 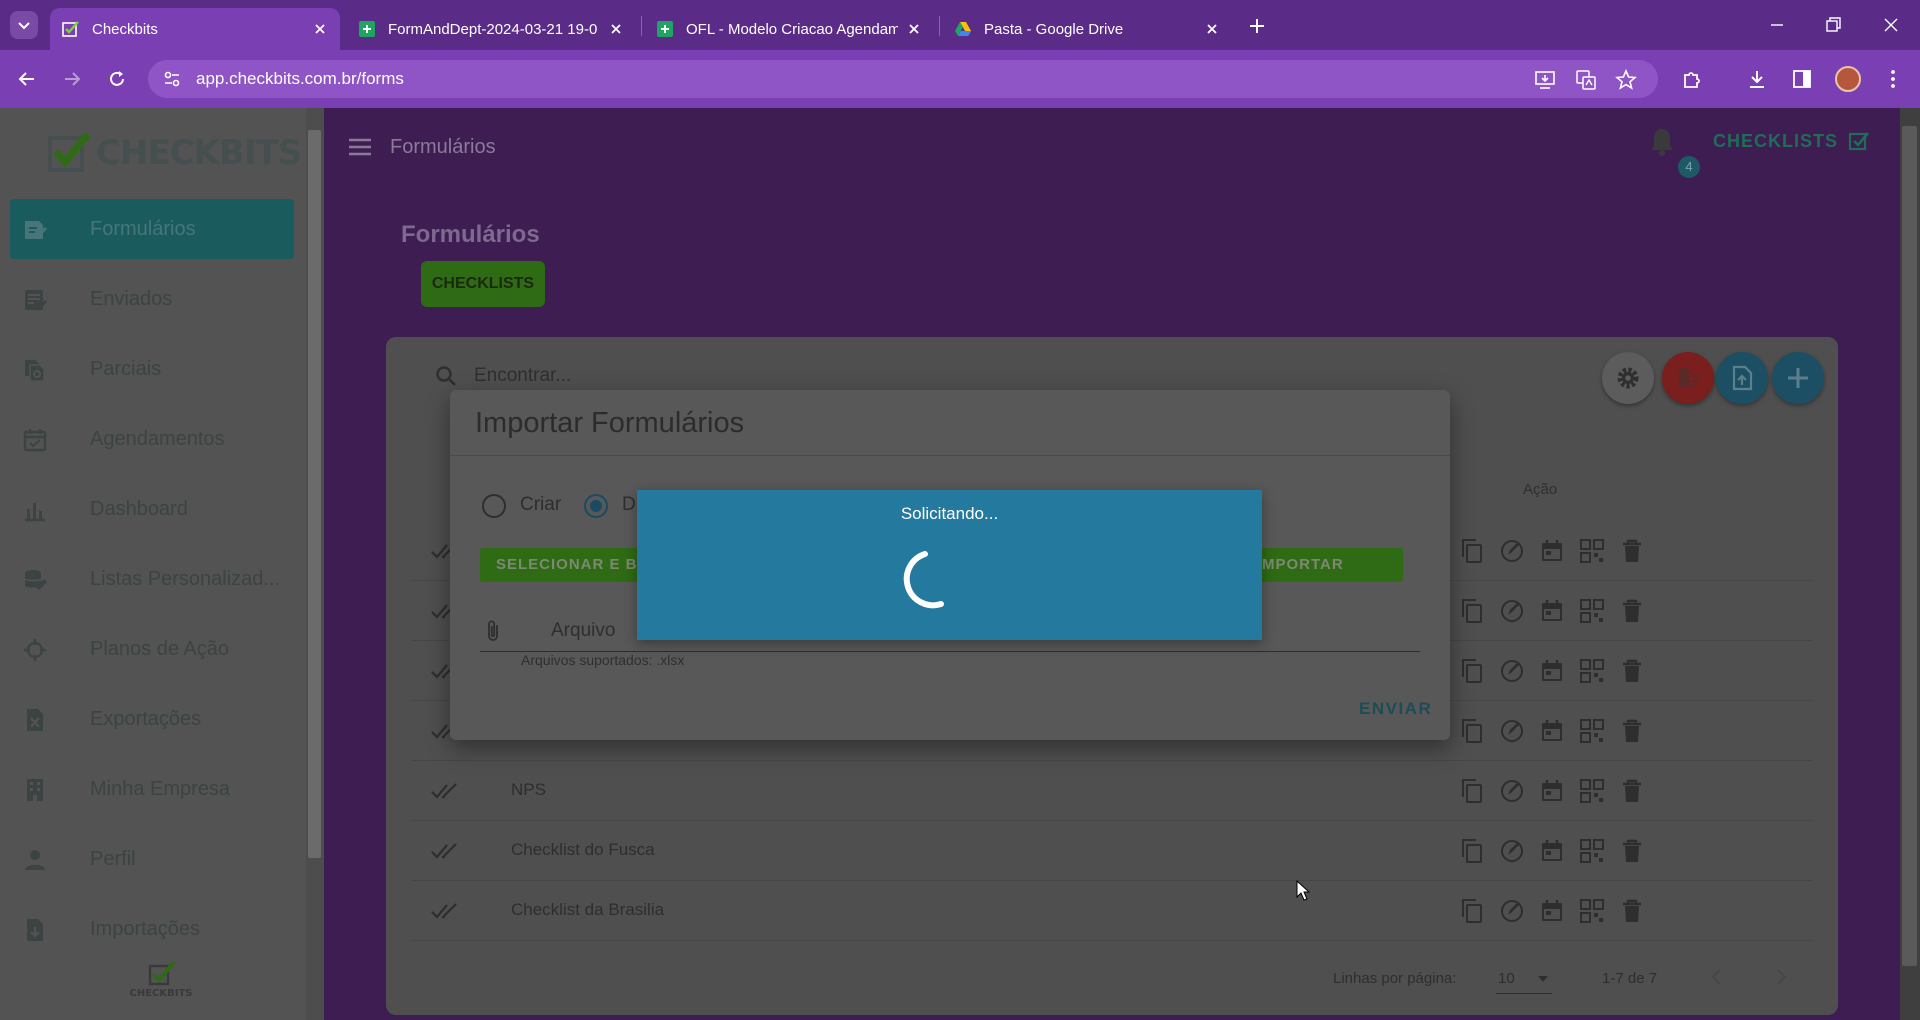 I want to click on bookmark-star-icon, so click(x=1626, y=80).